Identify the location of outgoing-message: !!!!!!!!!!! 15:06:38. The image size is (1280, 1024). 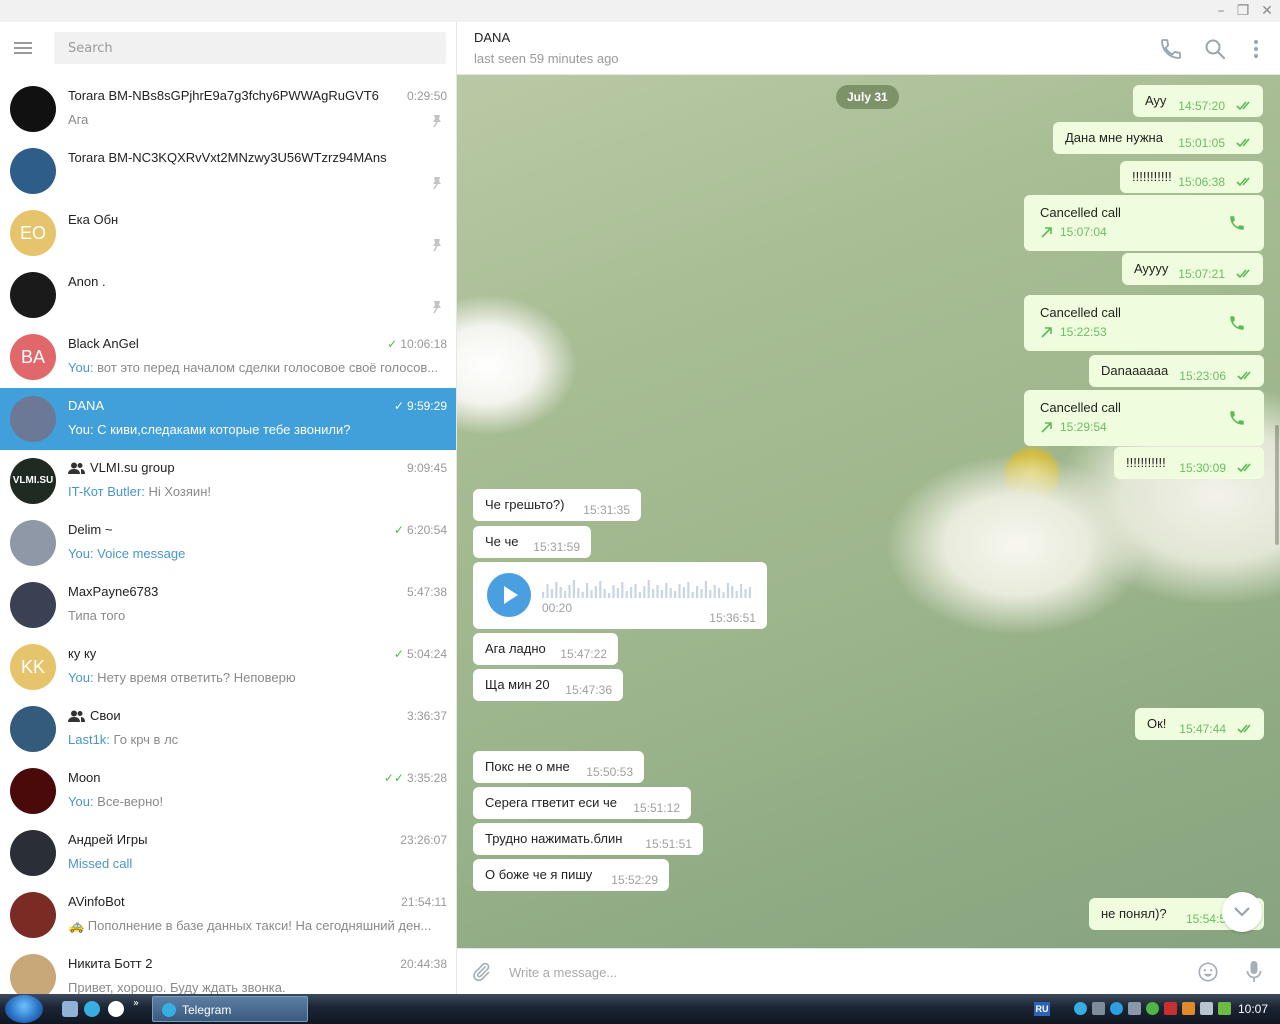
(1191, 177).